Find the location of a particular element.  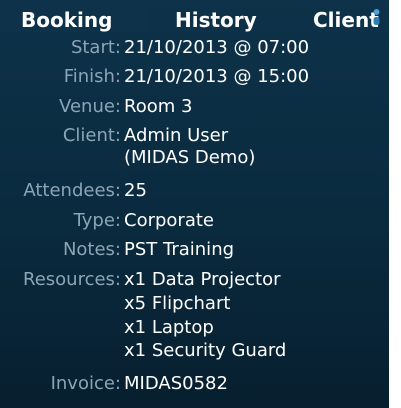

client-label: Client: is located at coordinates (91, 135).